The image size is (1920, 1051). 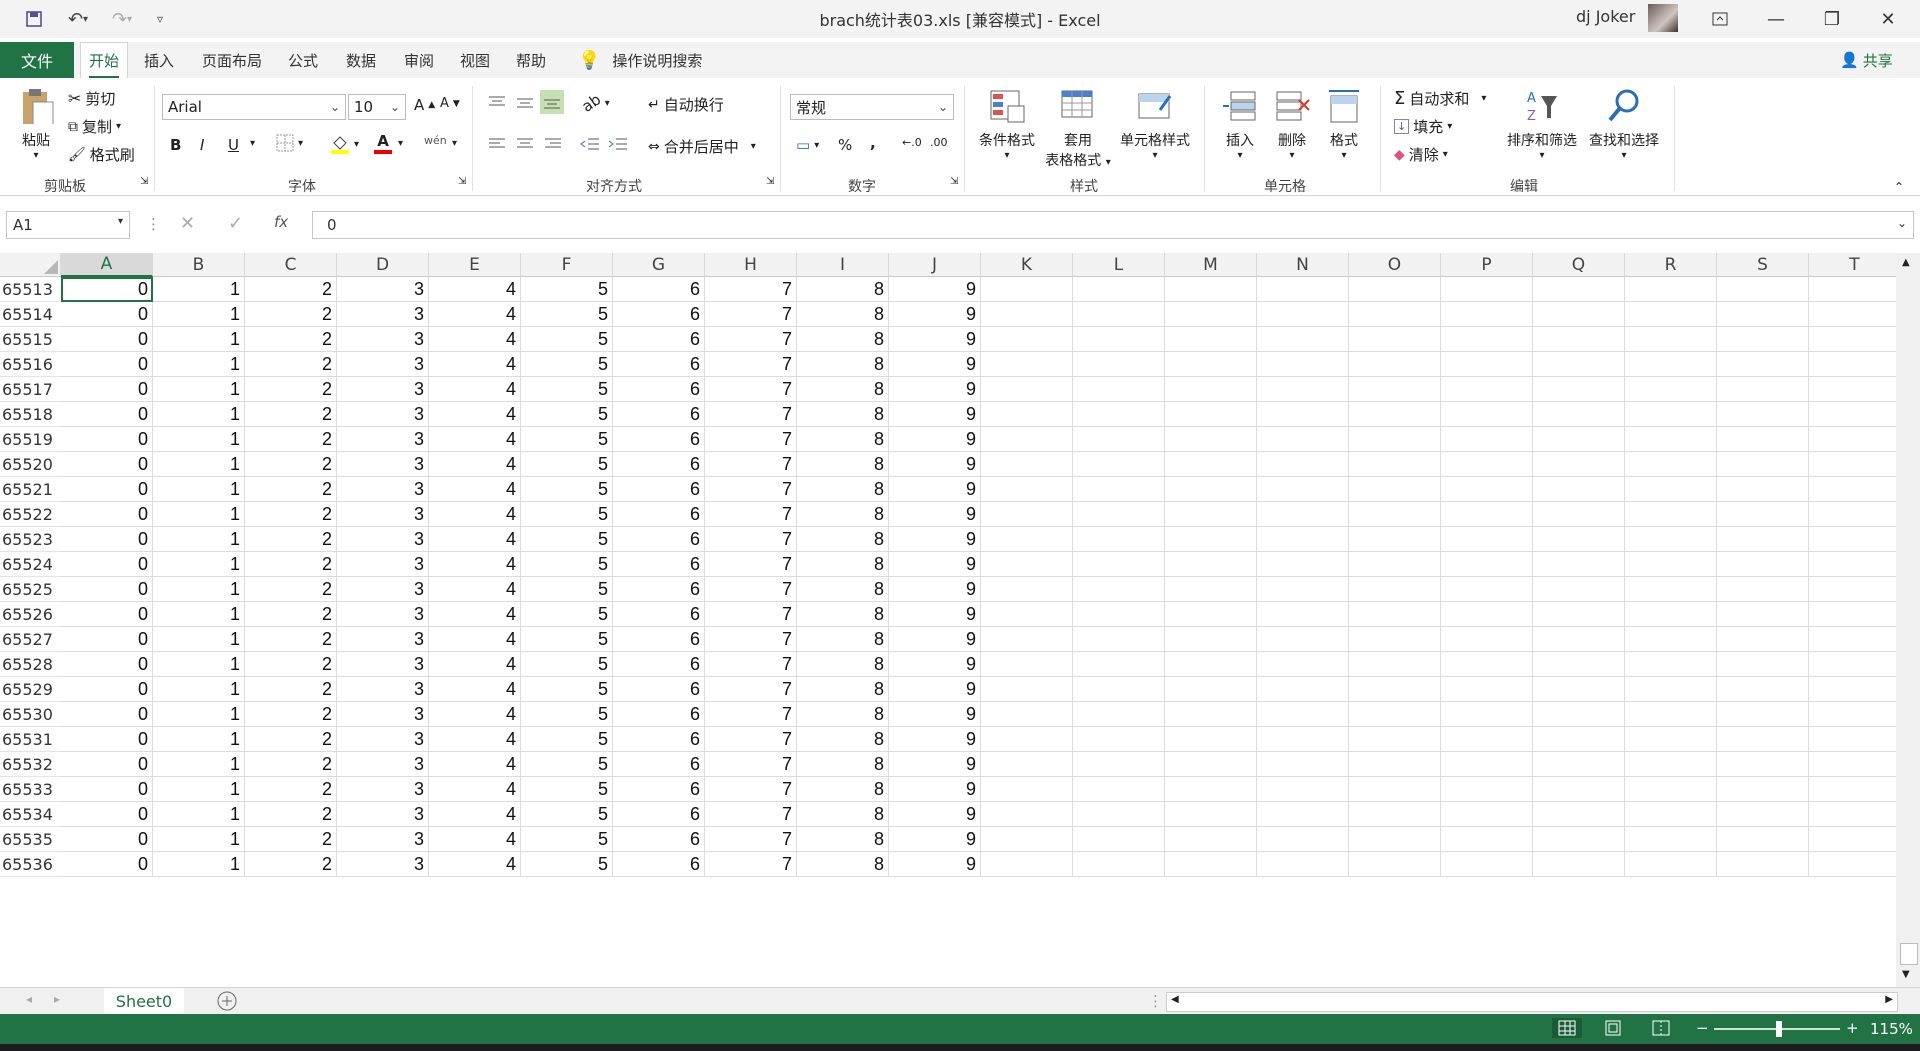 What do you see at coordinates (475, 265) in the screenshot?
I see `column-header-e: E` at bounding box center [475, 265].